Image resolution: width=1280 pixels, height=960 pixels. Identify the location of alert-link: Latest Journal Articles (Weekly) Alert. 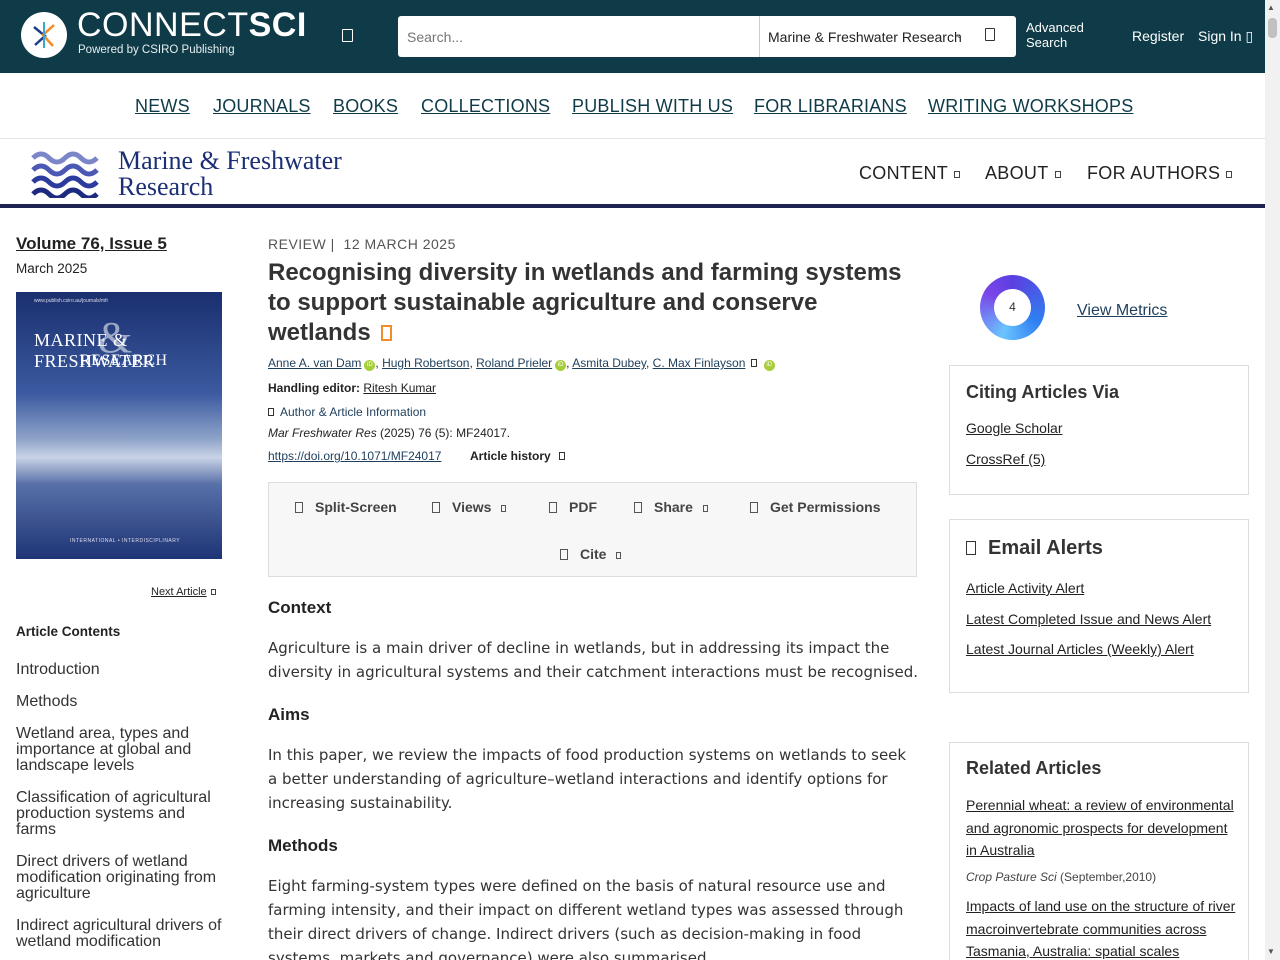
(1080, 649).